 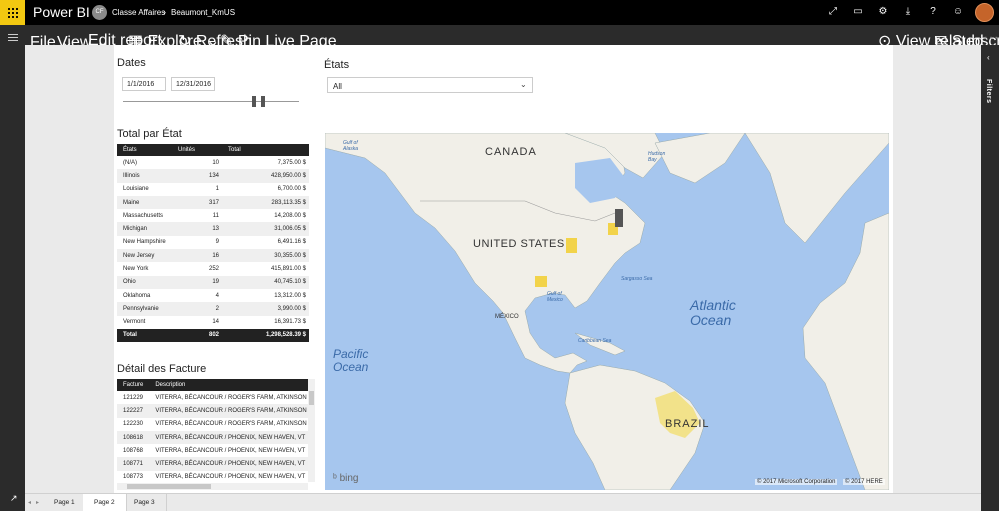 I want to click on filters-rail, so click(x=990, y=278).